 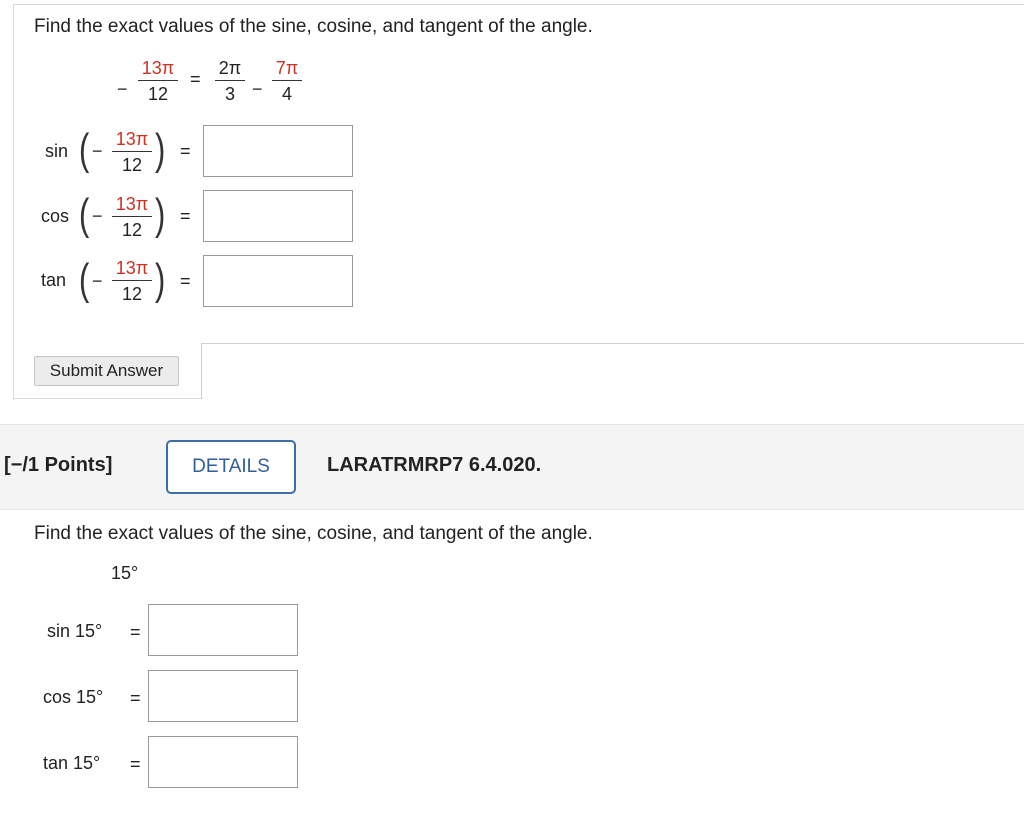 What do you see at coordinates (278, 216) in the screenshot?
I see `cos-answer-input` at bounding box center [278, 216].